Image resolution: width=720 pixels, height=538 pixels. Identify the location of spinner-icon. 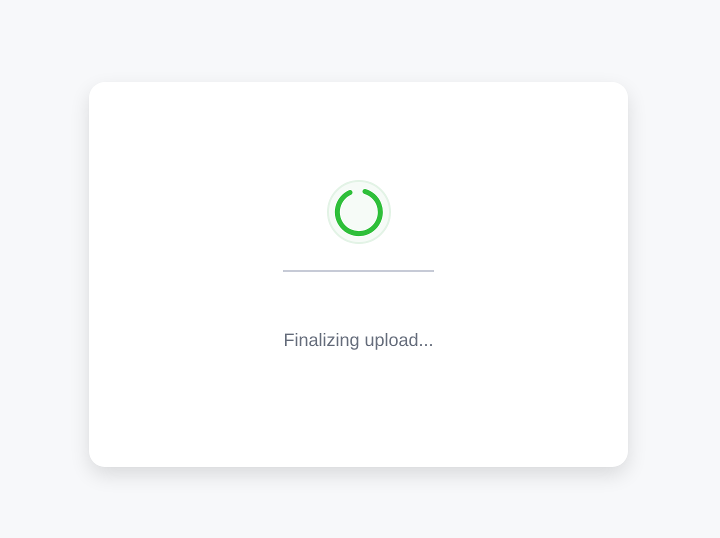
(359, 212).